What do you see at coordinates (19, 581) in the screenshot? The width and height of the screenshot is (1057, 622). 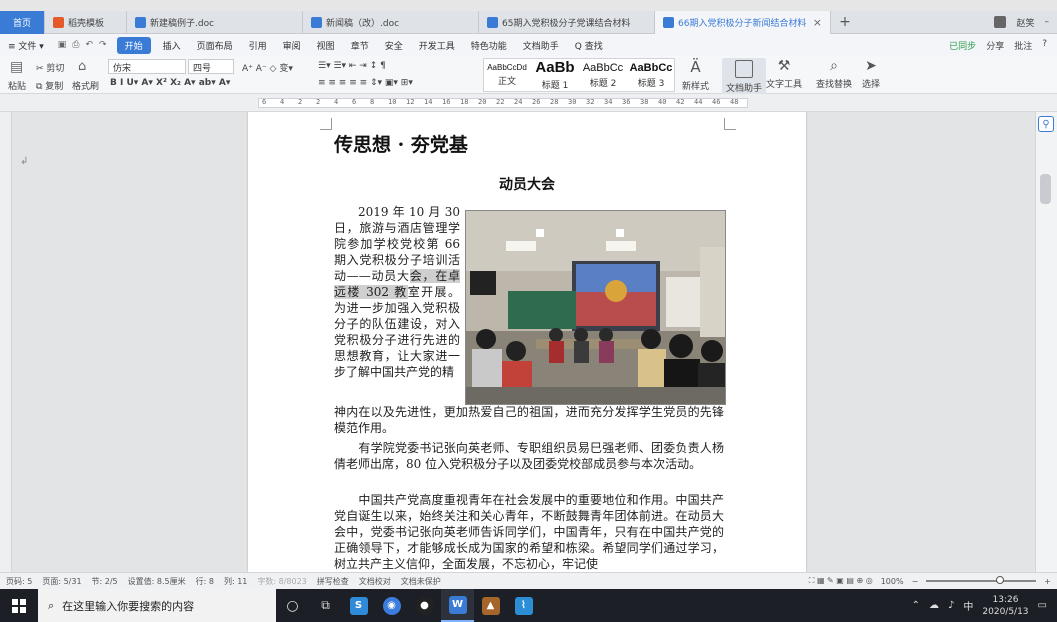 I see `status-page-number: 页码: 5` at bounding box center [19, 581].